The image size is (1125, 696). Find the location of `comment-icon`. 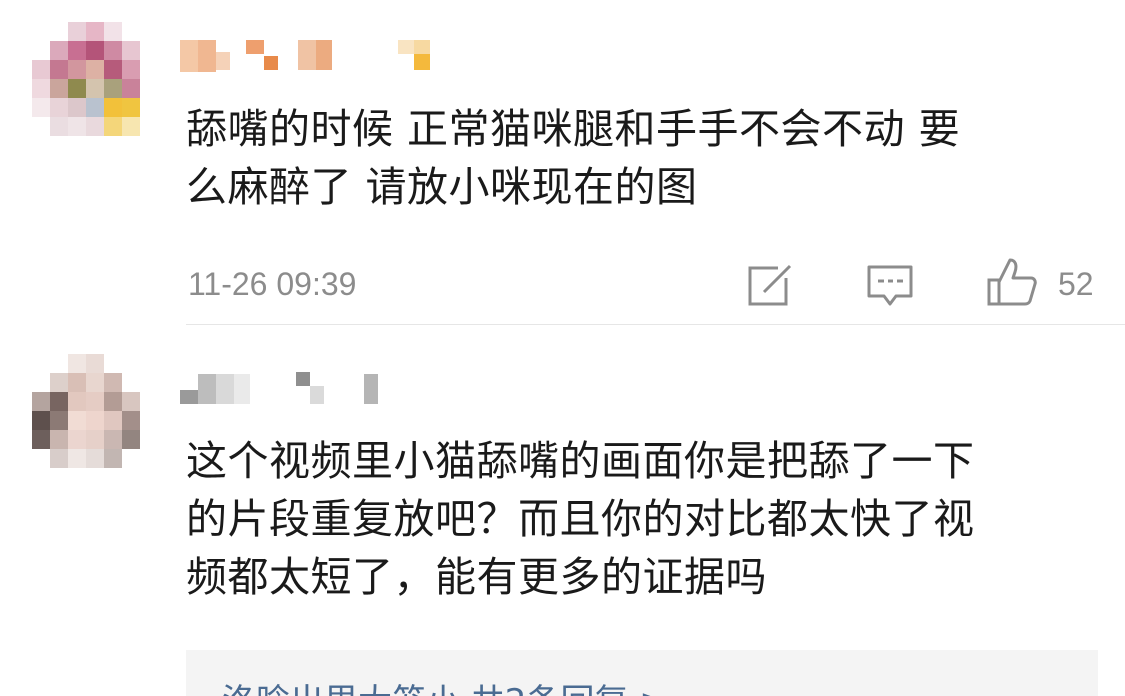

comment-icon is located at coordinates (890, 288).